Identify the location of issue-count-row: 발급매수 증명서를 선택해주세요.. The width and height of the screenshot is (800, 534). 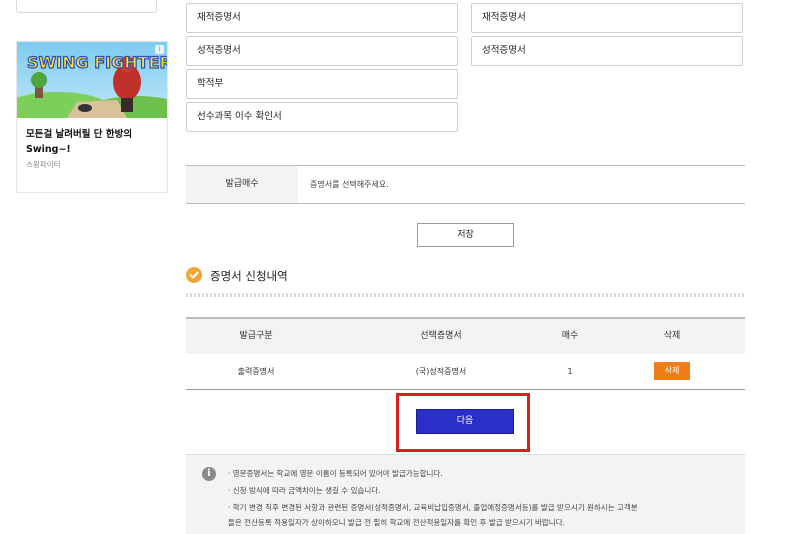
(465, 184).